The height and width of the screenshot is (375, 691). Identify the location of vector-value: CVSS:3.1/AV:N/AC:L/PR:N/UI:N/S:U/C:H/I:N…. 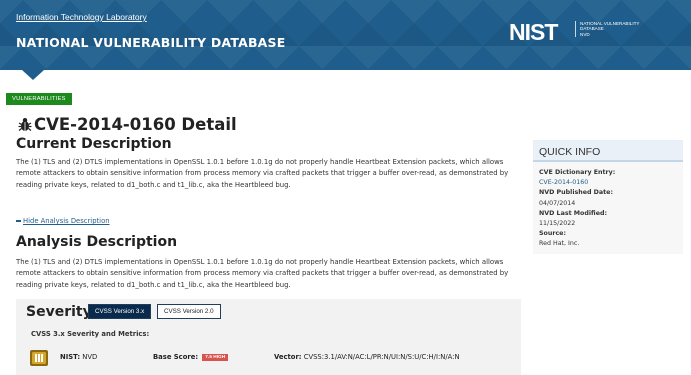
(381, 357).